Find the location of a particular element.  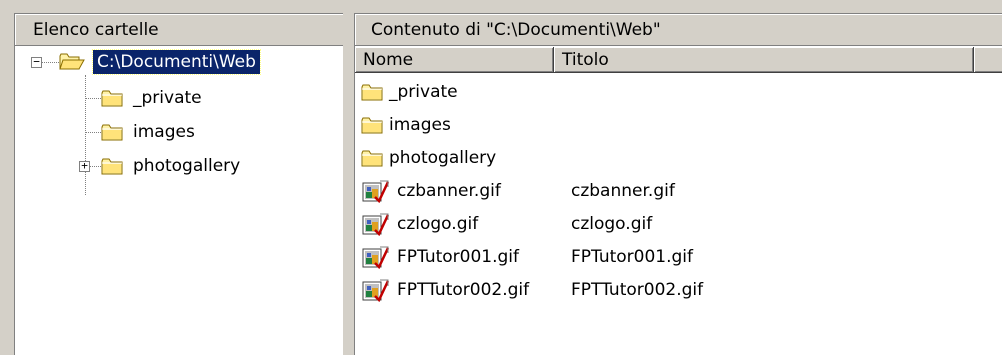

open-folder-icon is located at coordinates (72, 61).